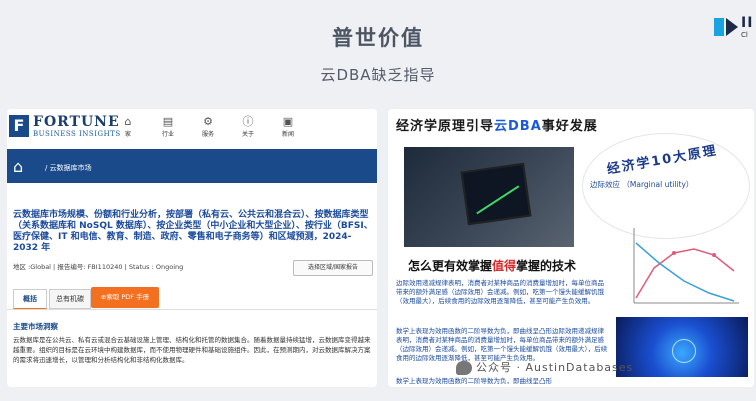 The image size is (756, 401). I want to click on economics-title-post: 事好发展, so click(569, 126).